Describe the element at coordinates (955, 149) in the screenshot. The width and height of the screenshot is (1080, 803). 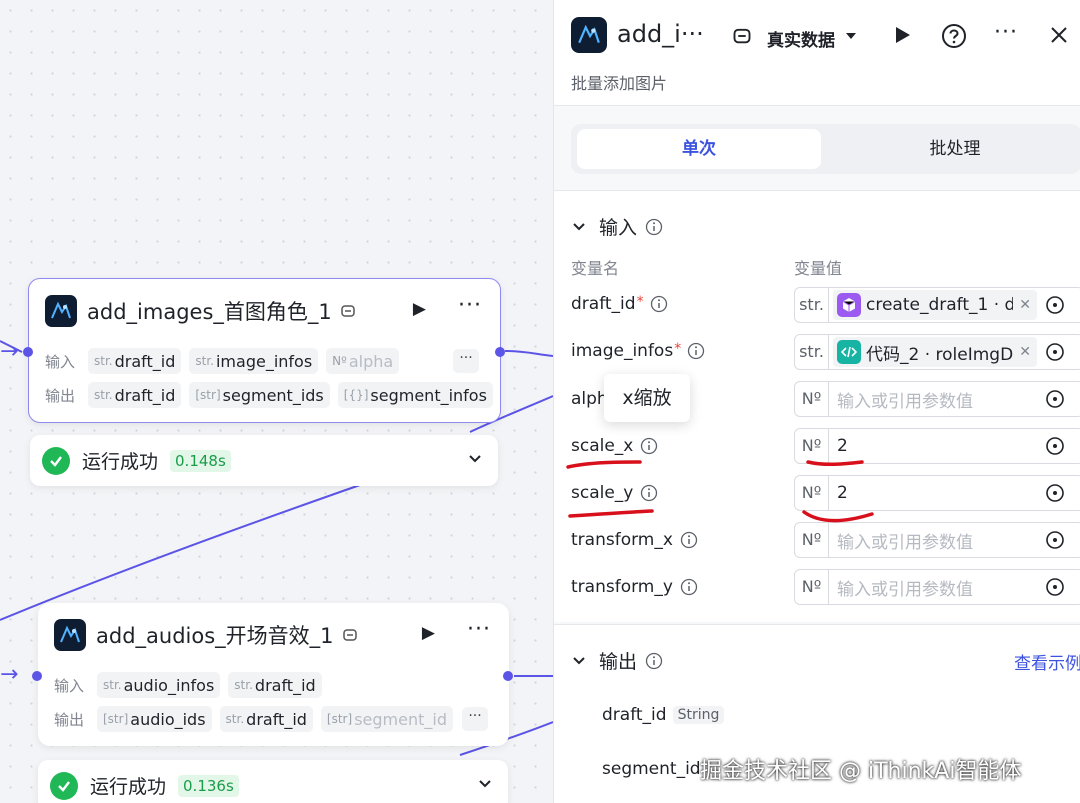
I see `tab-batch: 批处理` at that location.